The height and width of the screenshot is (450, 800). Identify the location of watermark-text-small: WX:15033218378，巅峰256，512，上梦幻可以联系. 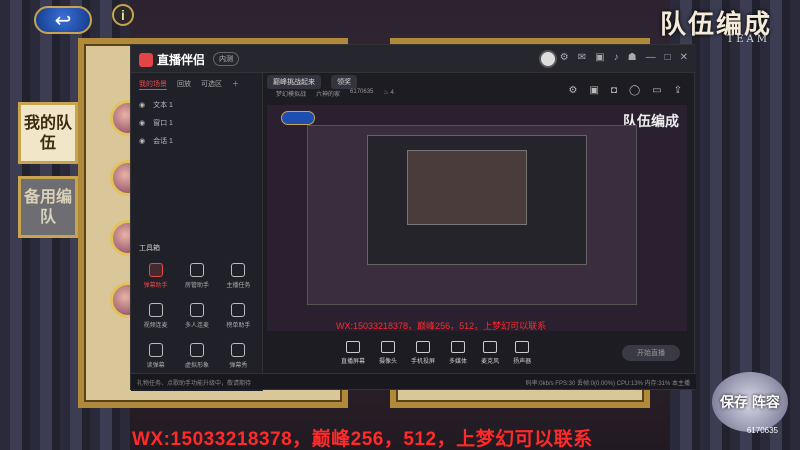
(441, 326).